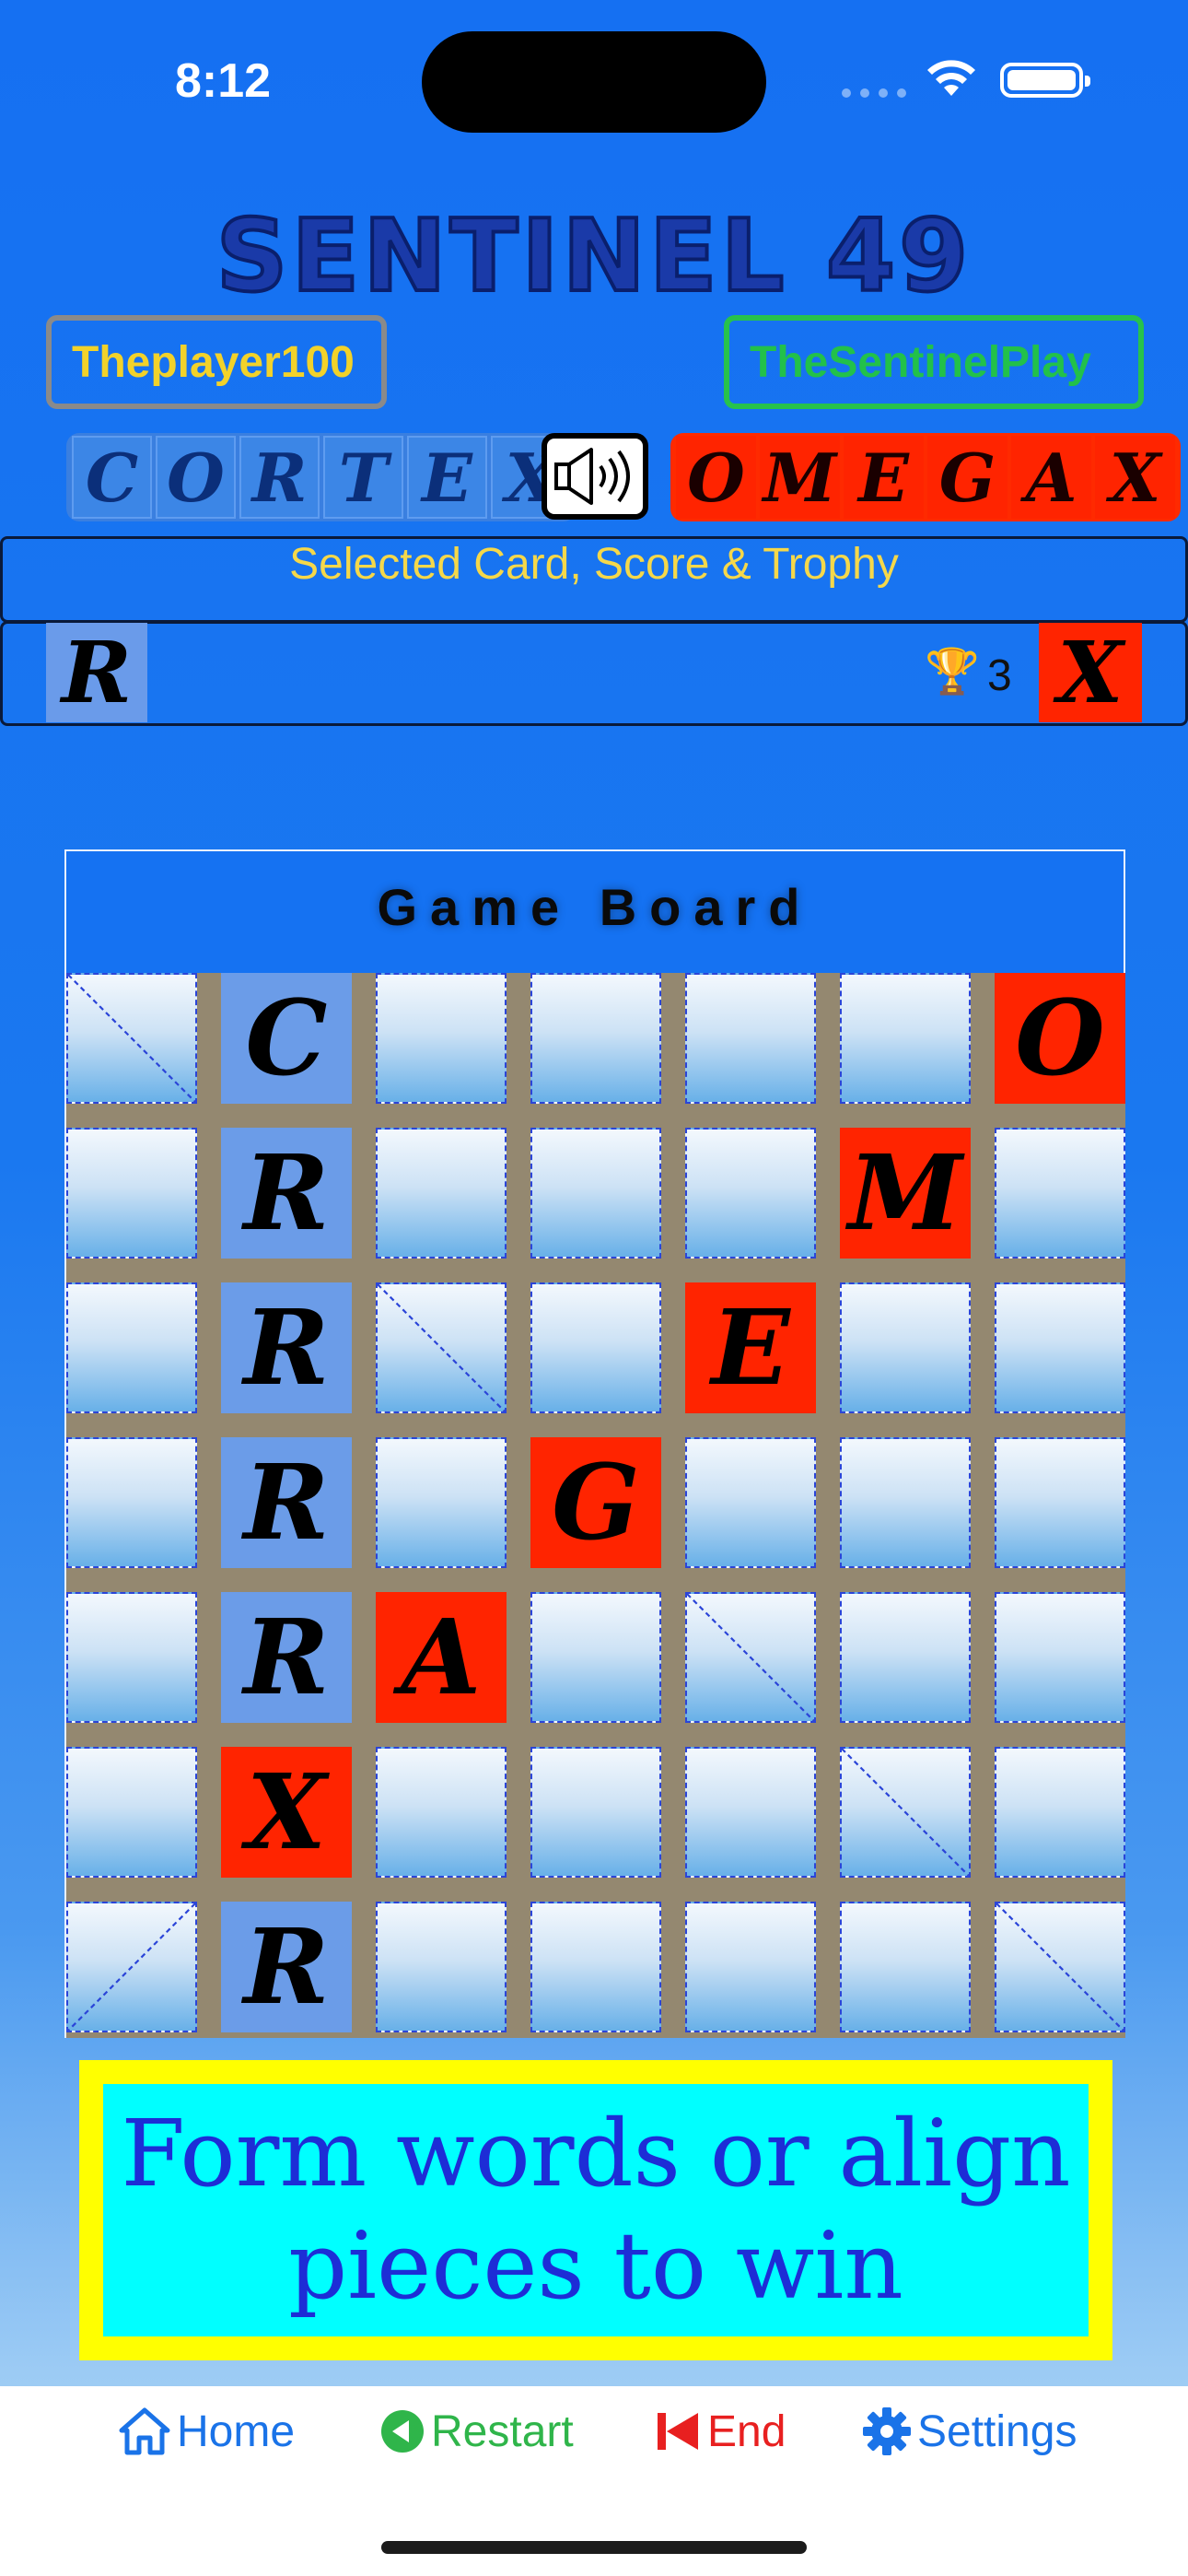  What do you see at coordinates (402, 2431) in the screenshot?
I see `restart-icon` at bounding box center [402, 2431].